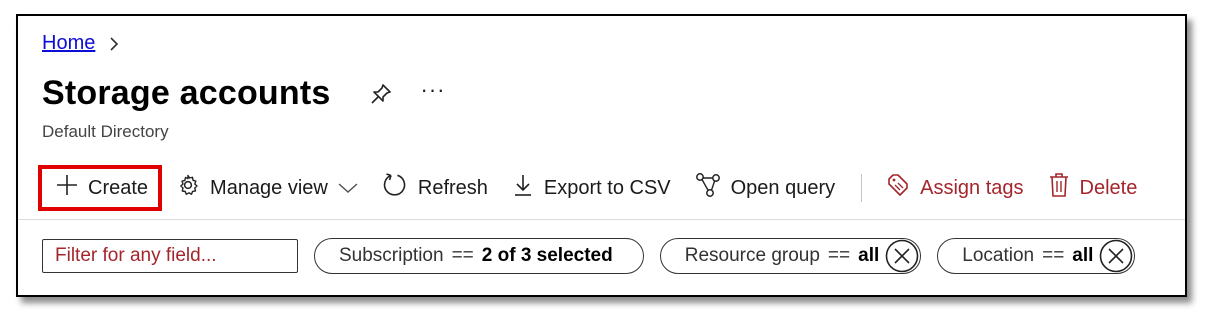  I want to click on refresh-button: Refresh, so click(435, 188).